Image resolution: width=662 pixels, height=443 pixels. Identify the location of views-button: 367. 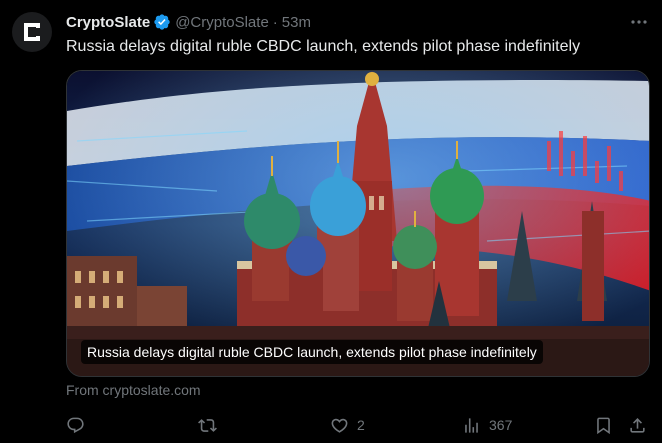
(487, 425).